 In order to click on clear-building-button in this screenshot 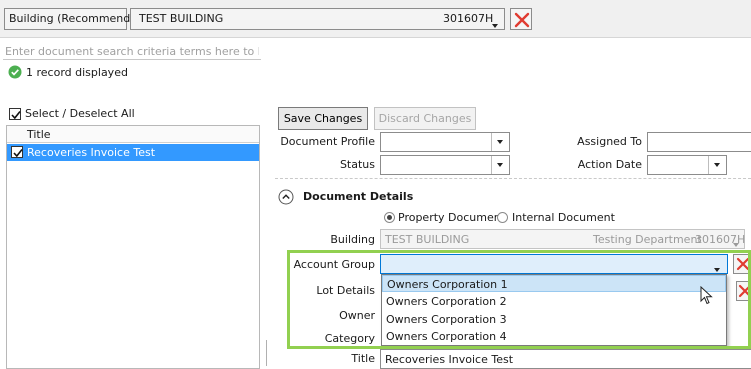, I will do `click(521, 19)`.